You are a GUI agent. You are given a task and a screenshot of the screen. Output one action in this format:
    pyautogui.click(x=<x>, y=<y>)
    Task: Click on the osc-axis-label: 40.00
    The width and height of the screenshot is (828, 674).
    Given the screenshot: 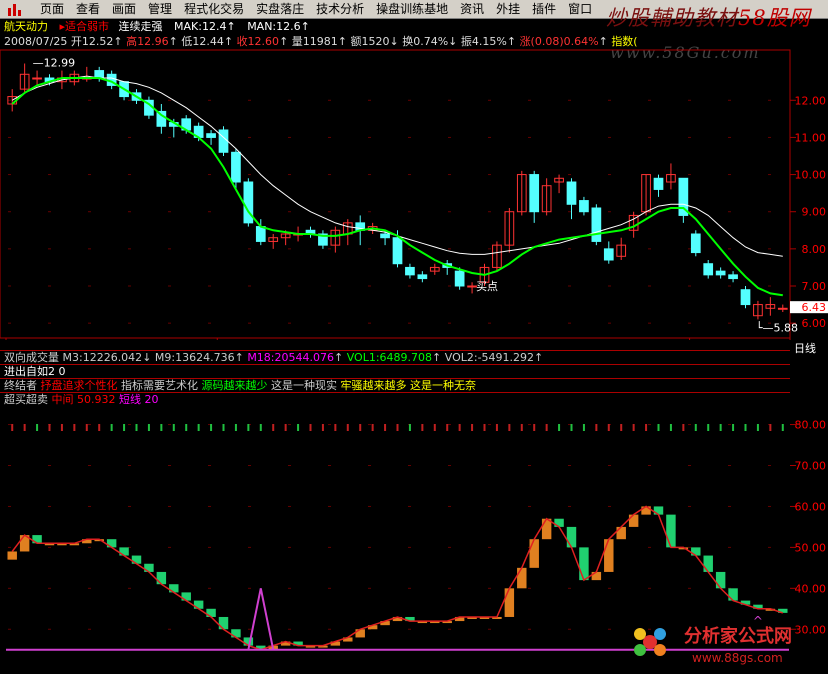 What is the action you would take?
    pyautogui.click(x=811, y=588)
    